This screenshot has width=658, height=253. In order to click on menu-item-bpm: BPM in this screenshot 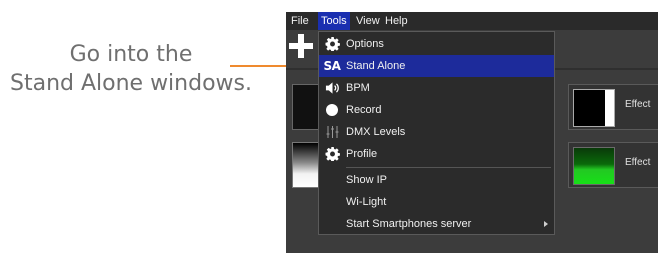, I will do `click(436, 88)`.